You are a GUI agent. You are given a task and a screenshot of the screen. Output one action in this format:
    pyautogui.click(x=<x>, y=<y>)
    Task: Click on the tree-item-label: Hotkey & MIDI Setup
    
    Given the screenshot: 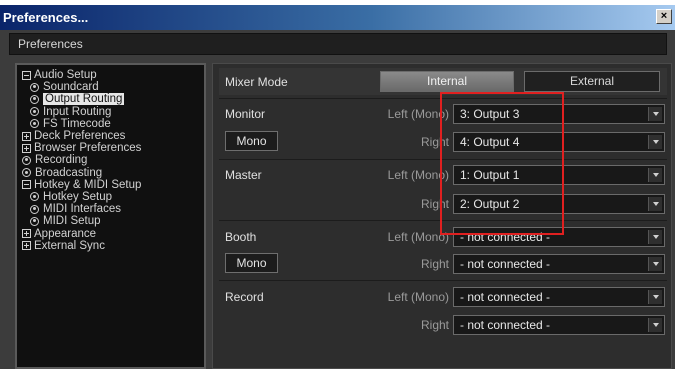 What is the action you would take?
    pyautogui.click(x=88, y=184)
    